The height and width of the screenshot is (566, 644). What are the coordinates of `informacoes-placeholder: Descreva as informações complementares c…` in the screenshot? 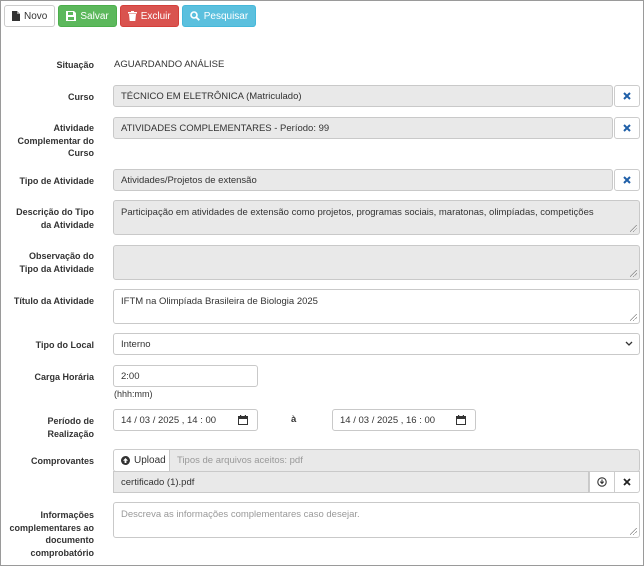 It's located at (240, 514).